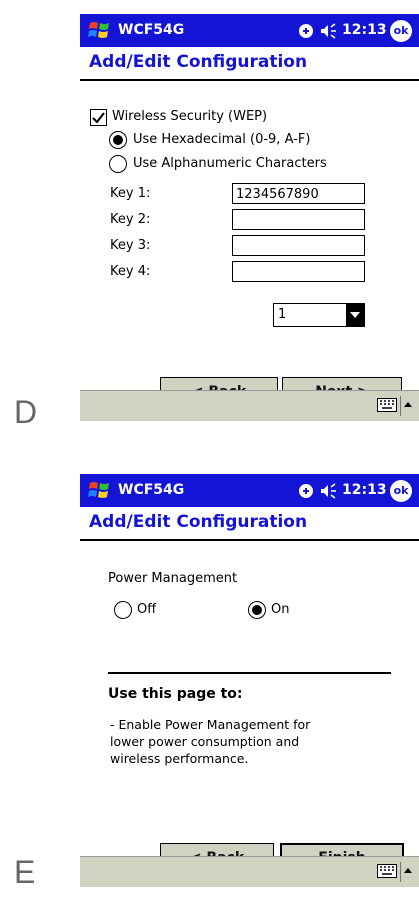  What do you see at coordinates (130, 245) in the screenshot?
I see `key-3-label: Key 3:` at bounding box center [130, 245].